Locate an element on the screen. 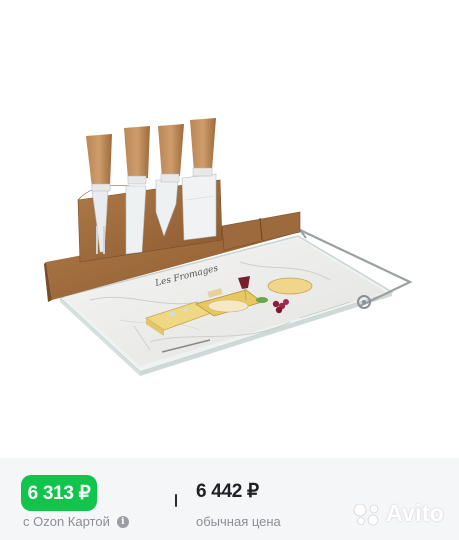  regular-price-caption: обычная цена is located at coordinates (238, 521).